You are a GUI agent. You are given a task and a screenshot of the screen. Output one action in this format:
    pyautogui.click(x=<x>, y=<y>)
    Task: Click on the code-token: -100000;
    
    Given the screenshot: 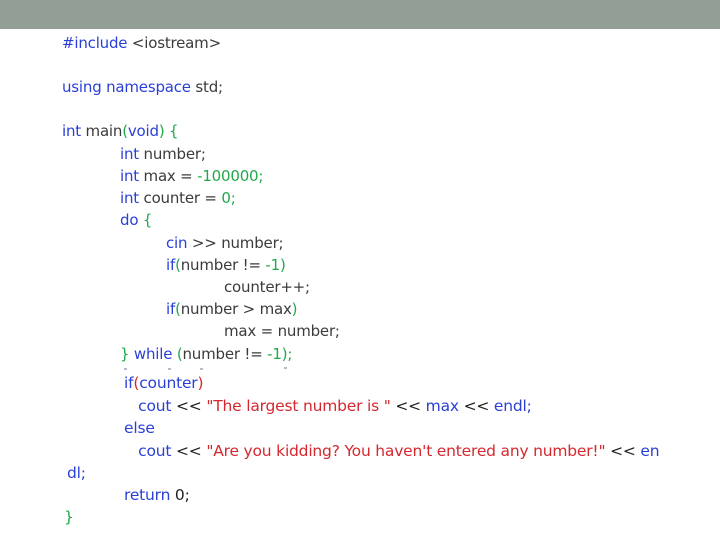 What is the action you would take?
    pyautogui.click(x=230, y=176)
    